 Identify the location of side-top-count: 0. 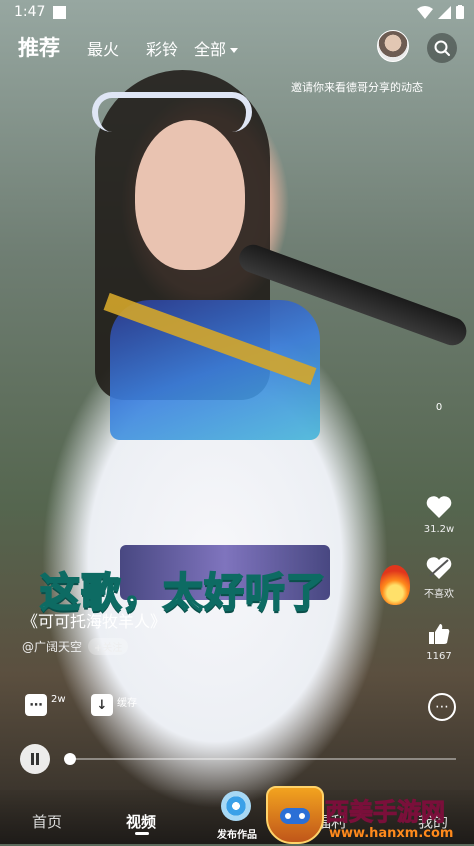
(439, 407).